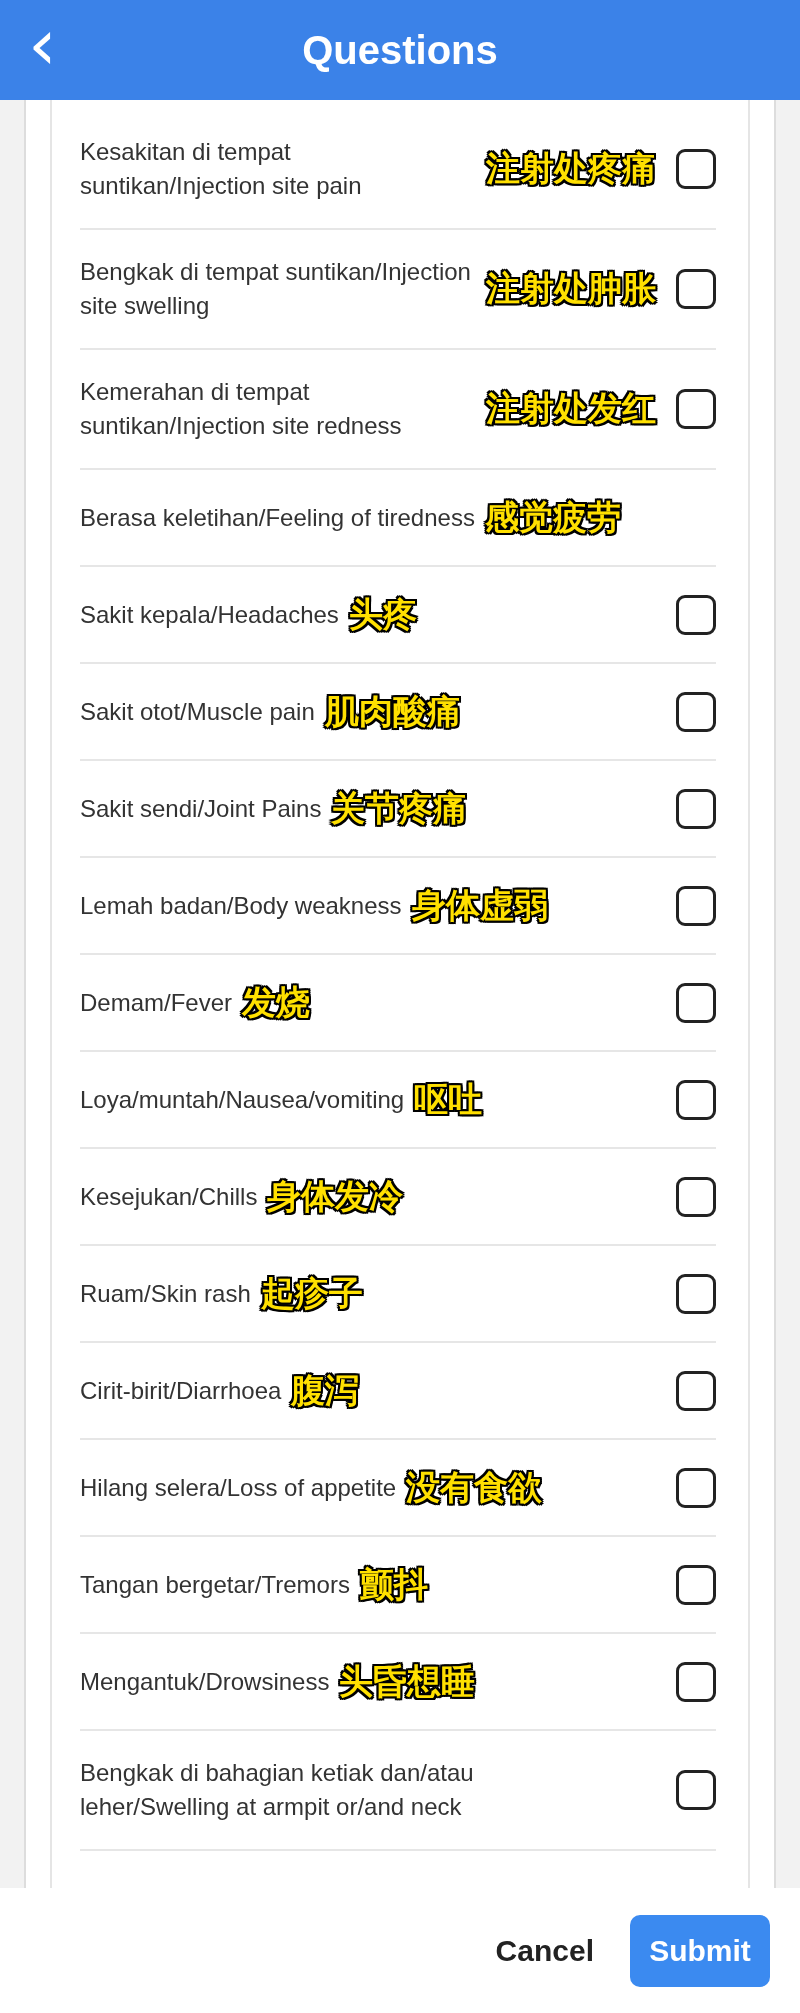 This screenshot has height=2013, width=800. Describe the element at coordinates (242, 1099) in the screenshot. I see `question-label: Loya/muntah/Nausea/vomiting` at that location.